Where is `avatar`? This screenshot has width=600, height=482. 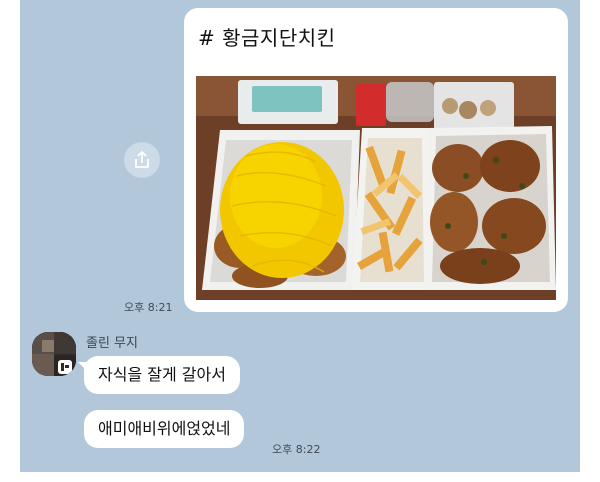 avatar is located at coordinates (54, 354).